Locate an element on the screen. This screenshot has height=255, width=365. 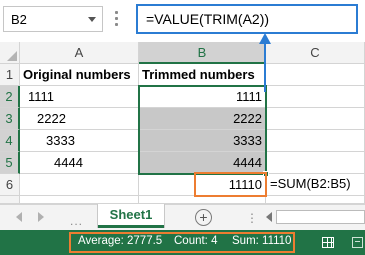
cell-b5: 4444 is located at coordinates (202, 163).